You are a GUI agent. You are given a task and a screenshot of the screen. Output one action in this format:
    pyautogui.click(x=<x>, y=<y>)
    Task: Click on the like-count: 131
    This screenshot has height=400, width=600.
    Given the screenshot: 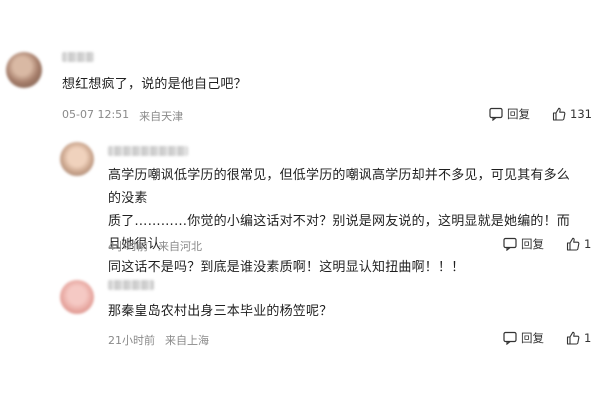 What is the action you would take?
    pyautogui.click(x=581, y=114)
    